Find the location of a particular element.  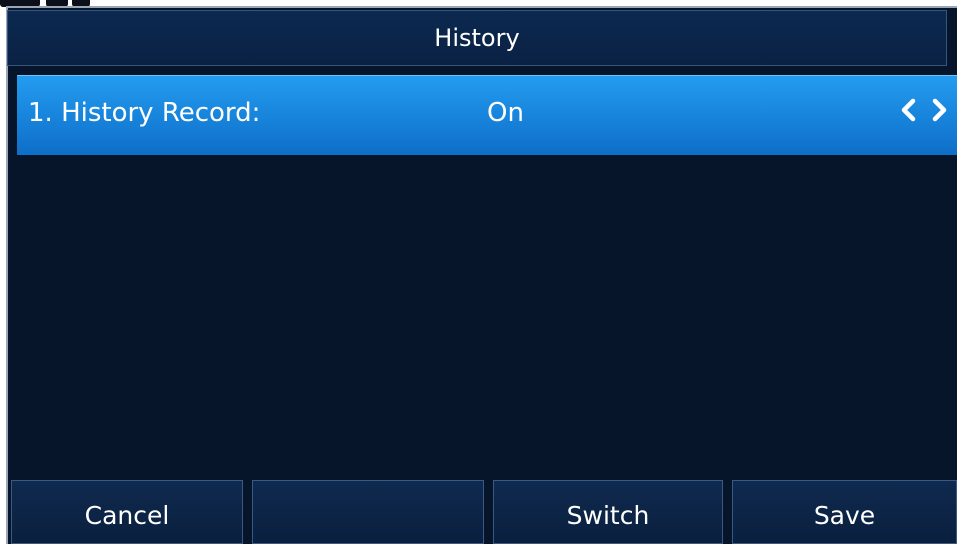

list-item-label: 1. History Record: is located at coordinates (144, 113).